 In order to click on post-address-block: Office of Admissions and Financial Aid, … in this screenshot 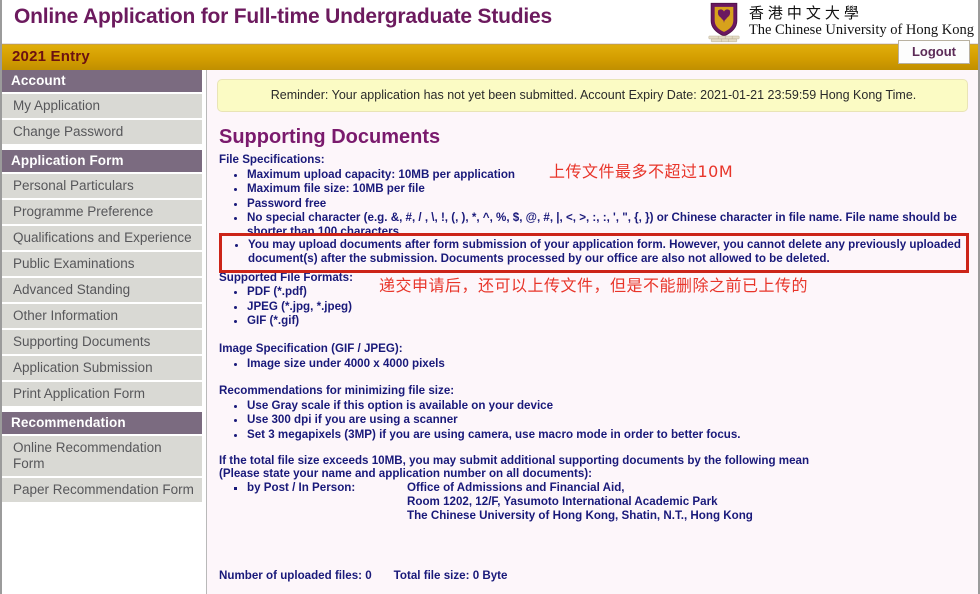, I will do `click(692, 502)`.